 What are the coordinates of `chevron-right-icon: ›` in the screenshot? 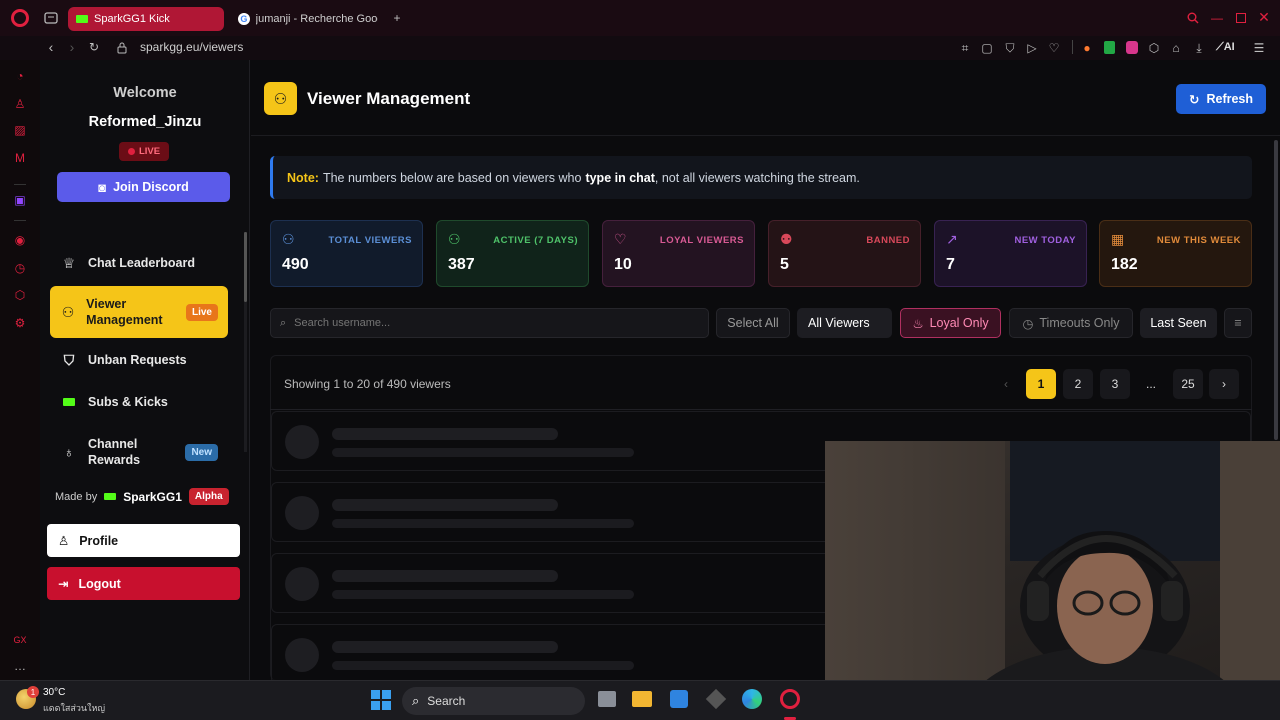 It's located at (1224, 384).